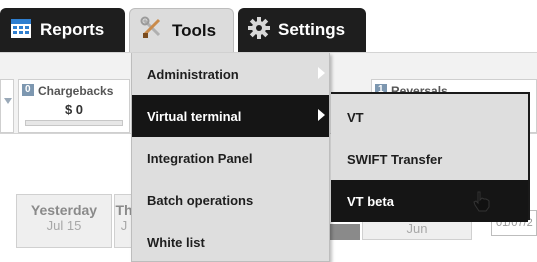  I want to click on progress-bar, so click(74, 123).